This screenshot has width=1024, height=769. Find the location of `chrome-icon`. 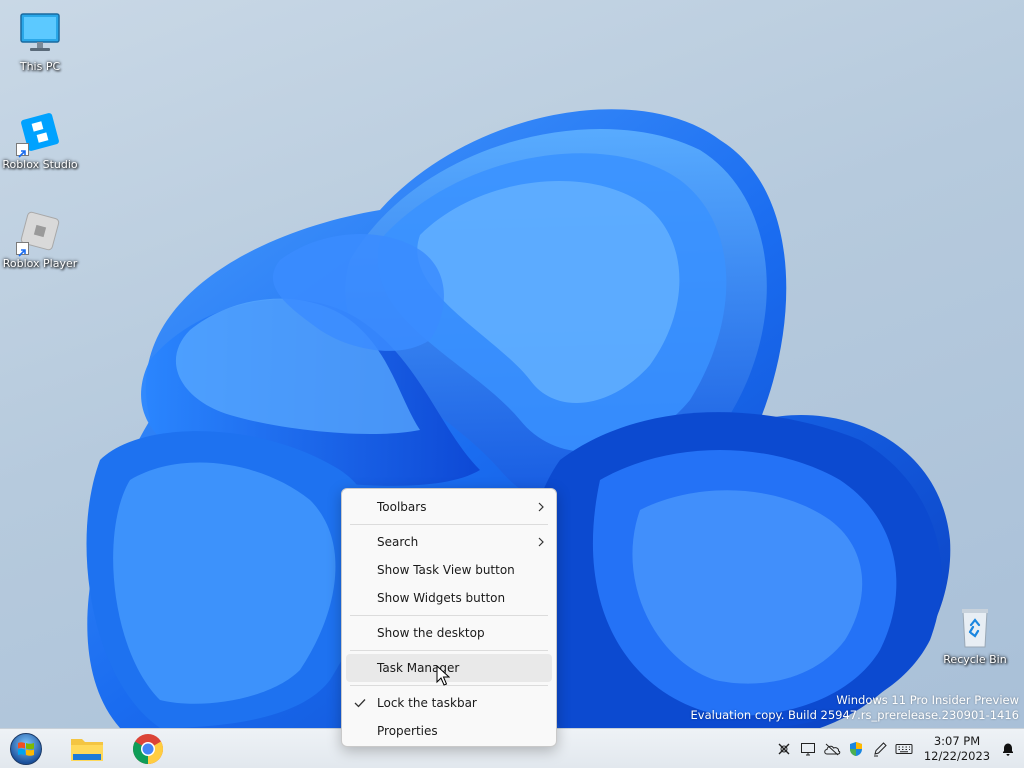

chrome-icon is located at coordinates (148, 749).